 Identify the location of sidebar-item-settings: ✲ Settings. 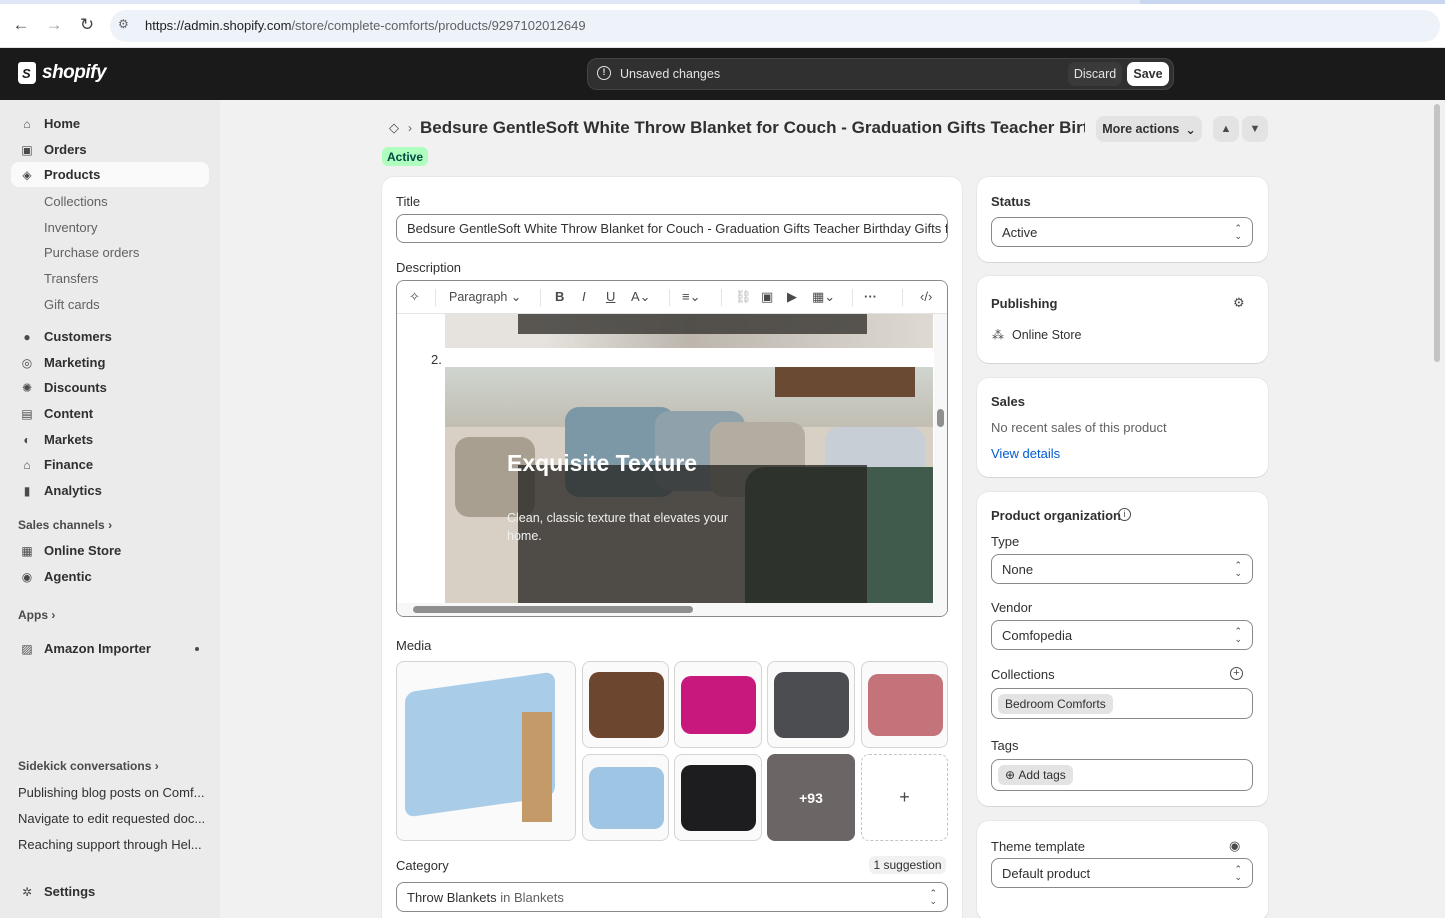
(110, 891).